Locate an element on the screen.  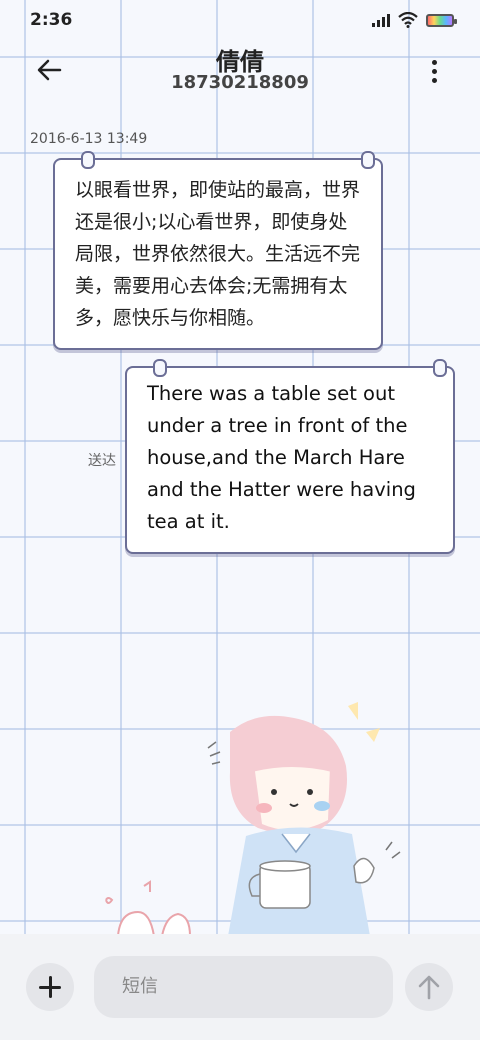
signal-icon is located at coordinates (381, 20).